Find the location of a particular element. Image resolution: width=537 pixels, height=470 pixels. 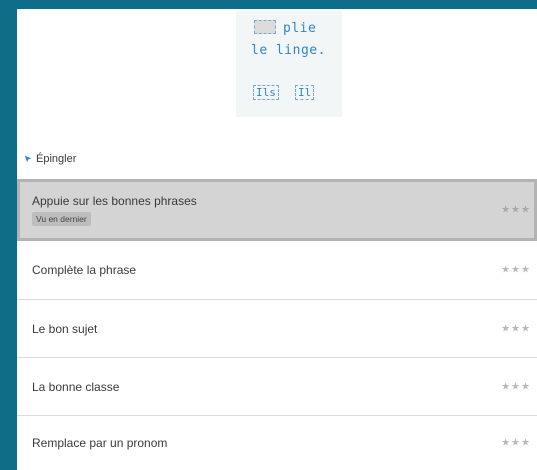

preview-option-ils: Ils is located at coordinates (266, 92).